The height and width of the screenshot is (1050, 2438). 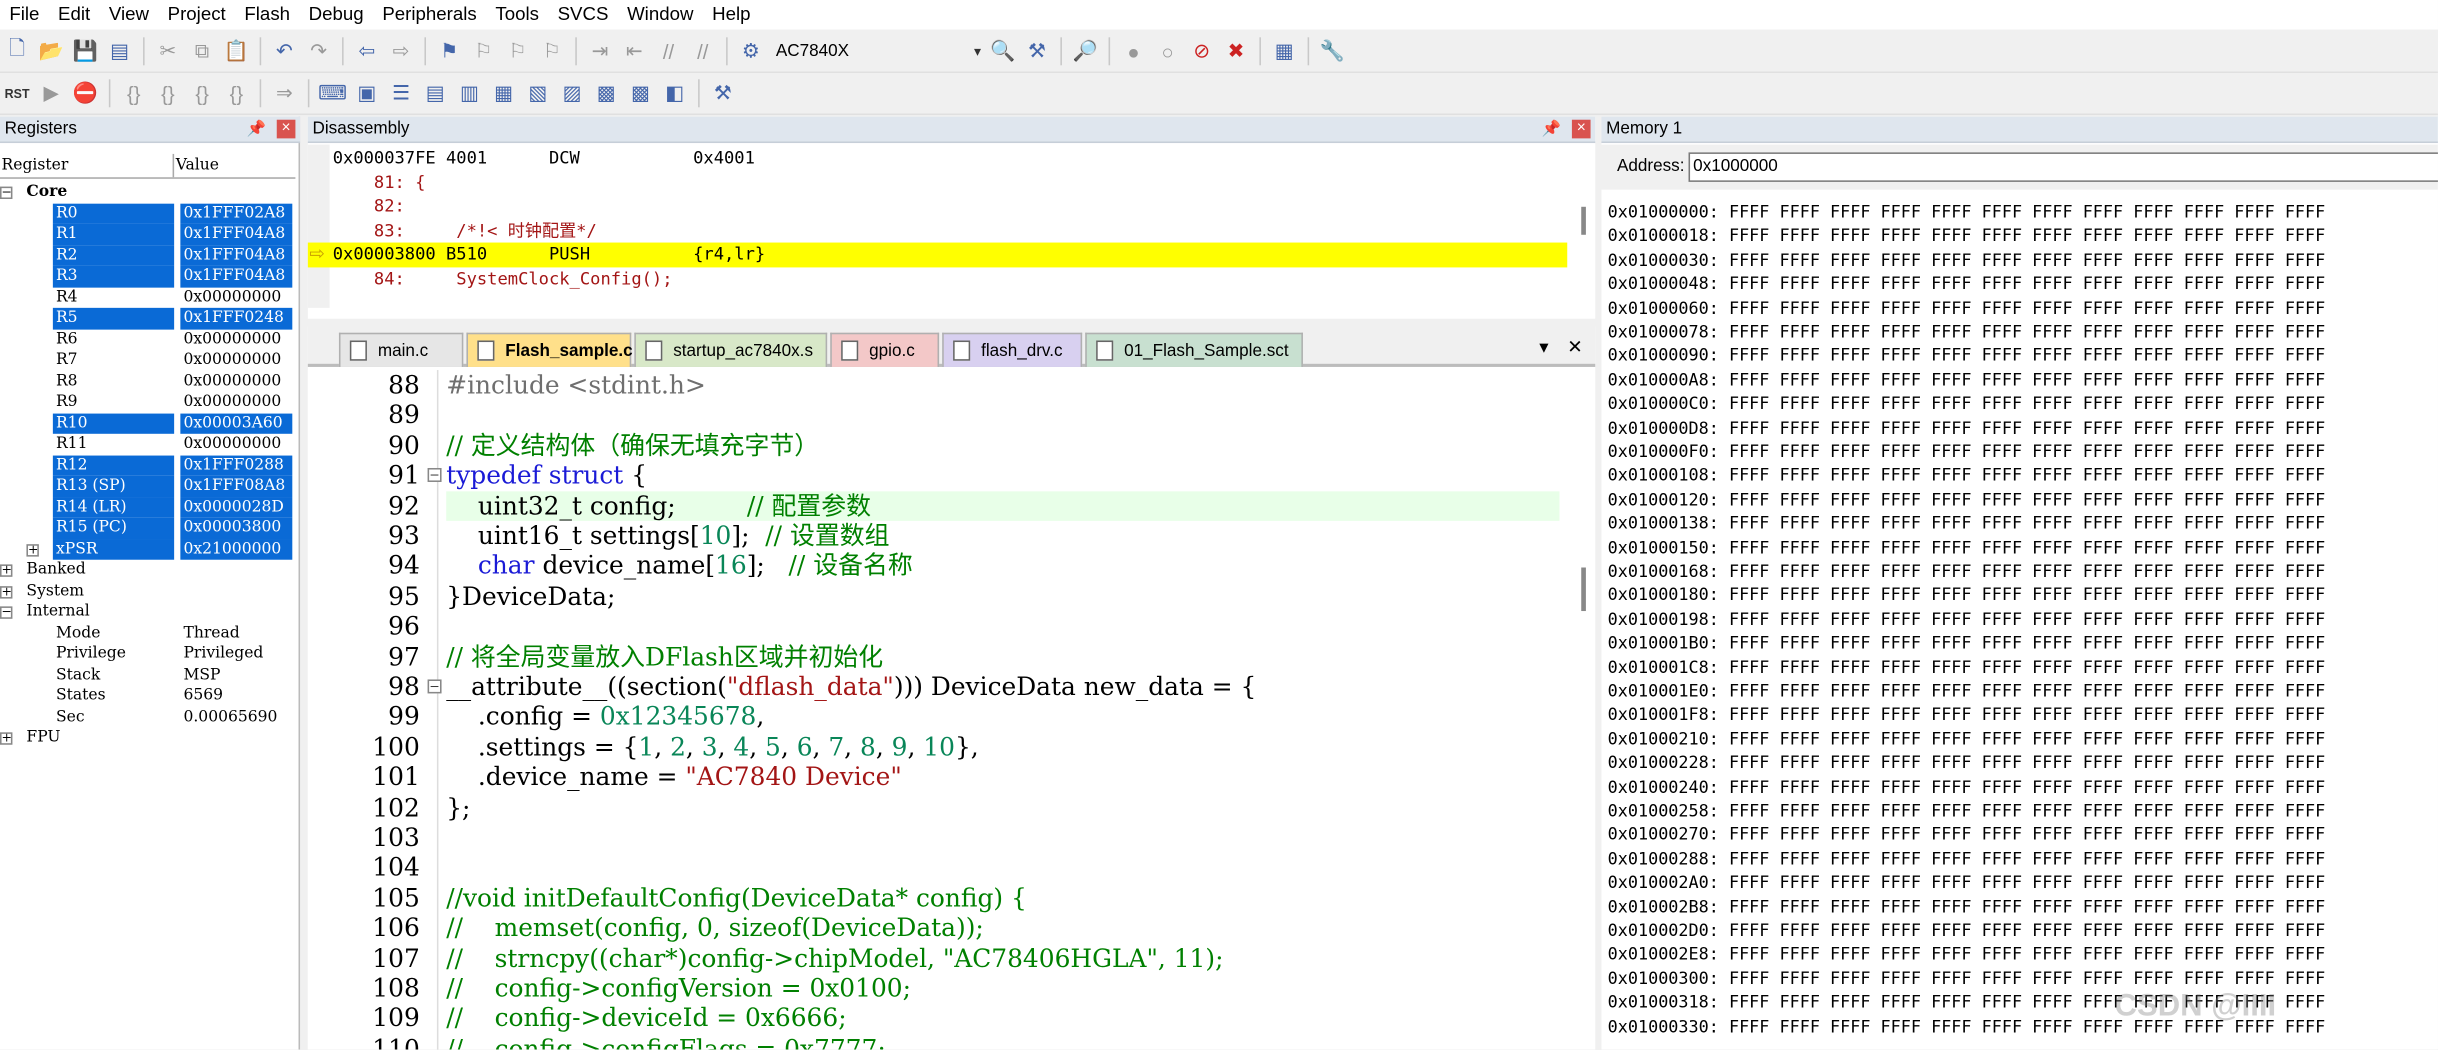 What do you see at coordinates (1583, 589) in the screenshot?
I see `editor-scrollbar` at bounding box center [1583, 589].